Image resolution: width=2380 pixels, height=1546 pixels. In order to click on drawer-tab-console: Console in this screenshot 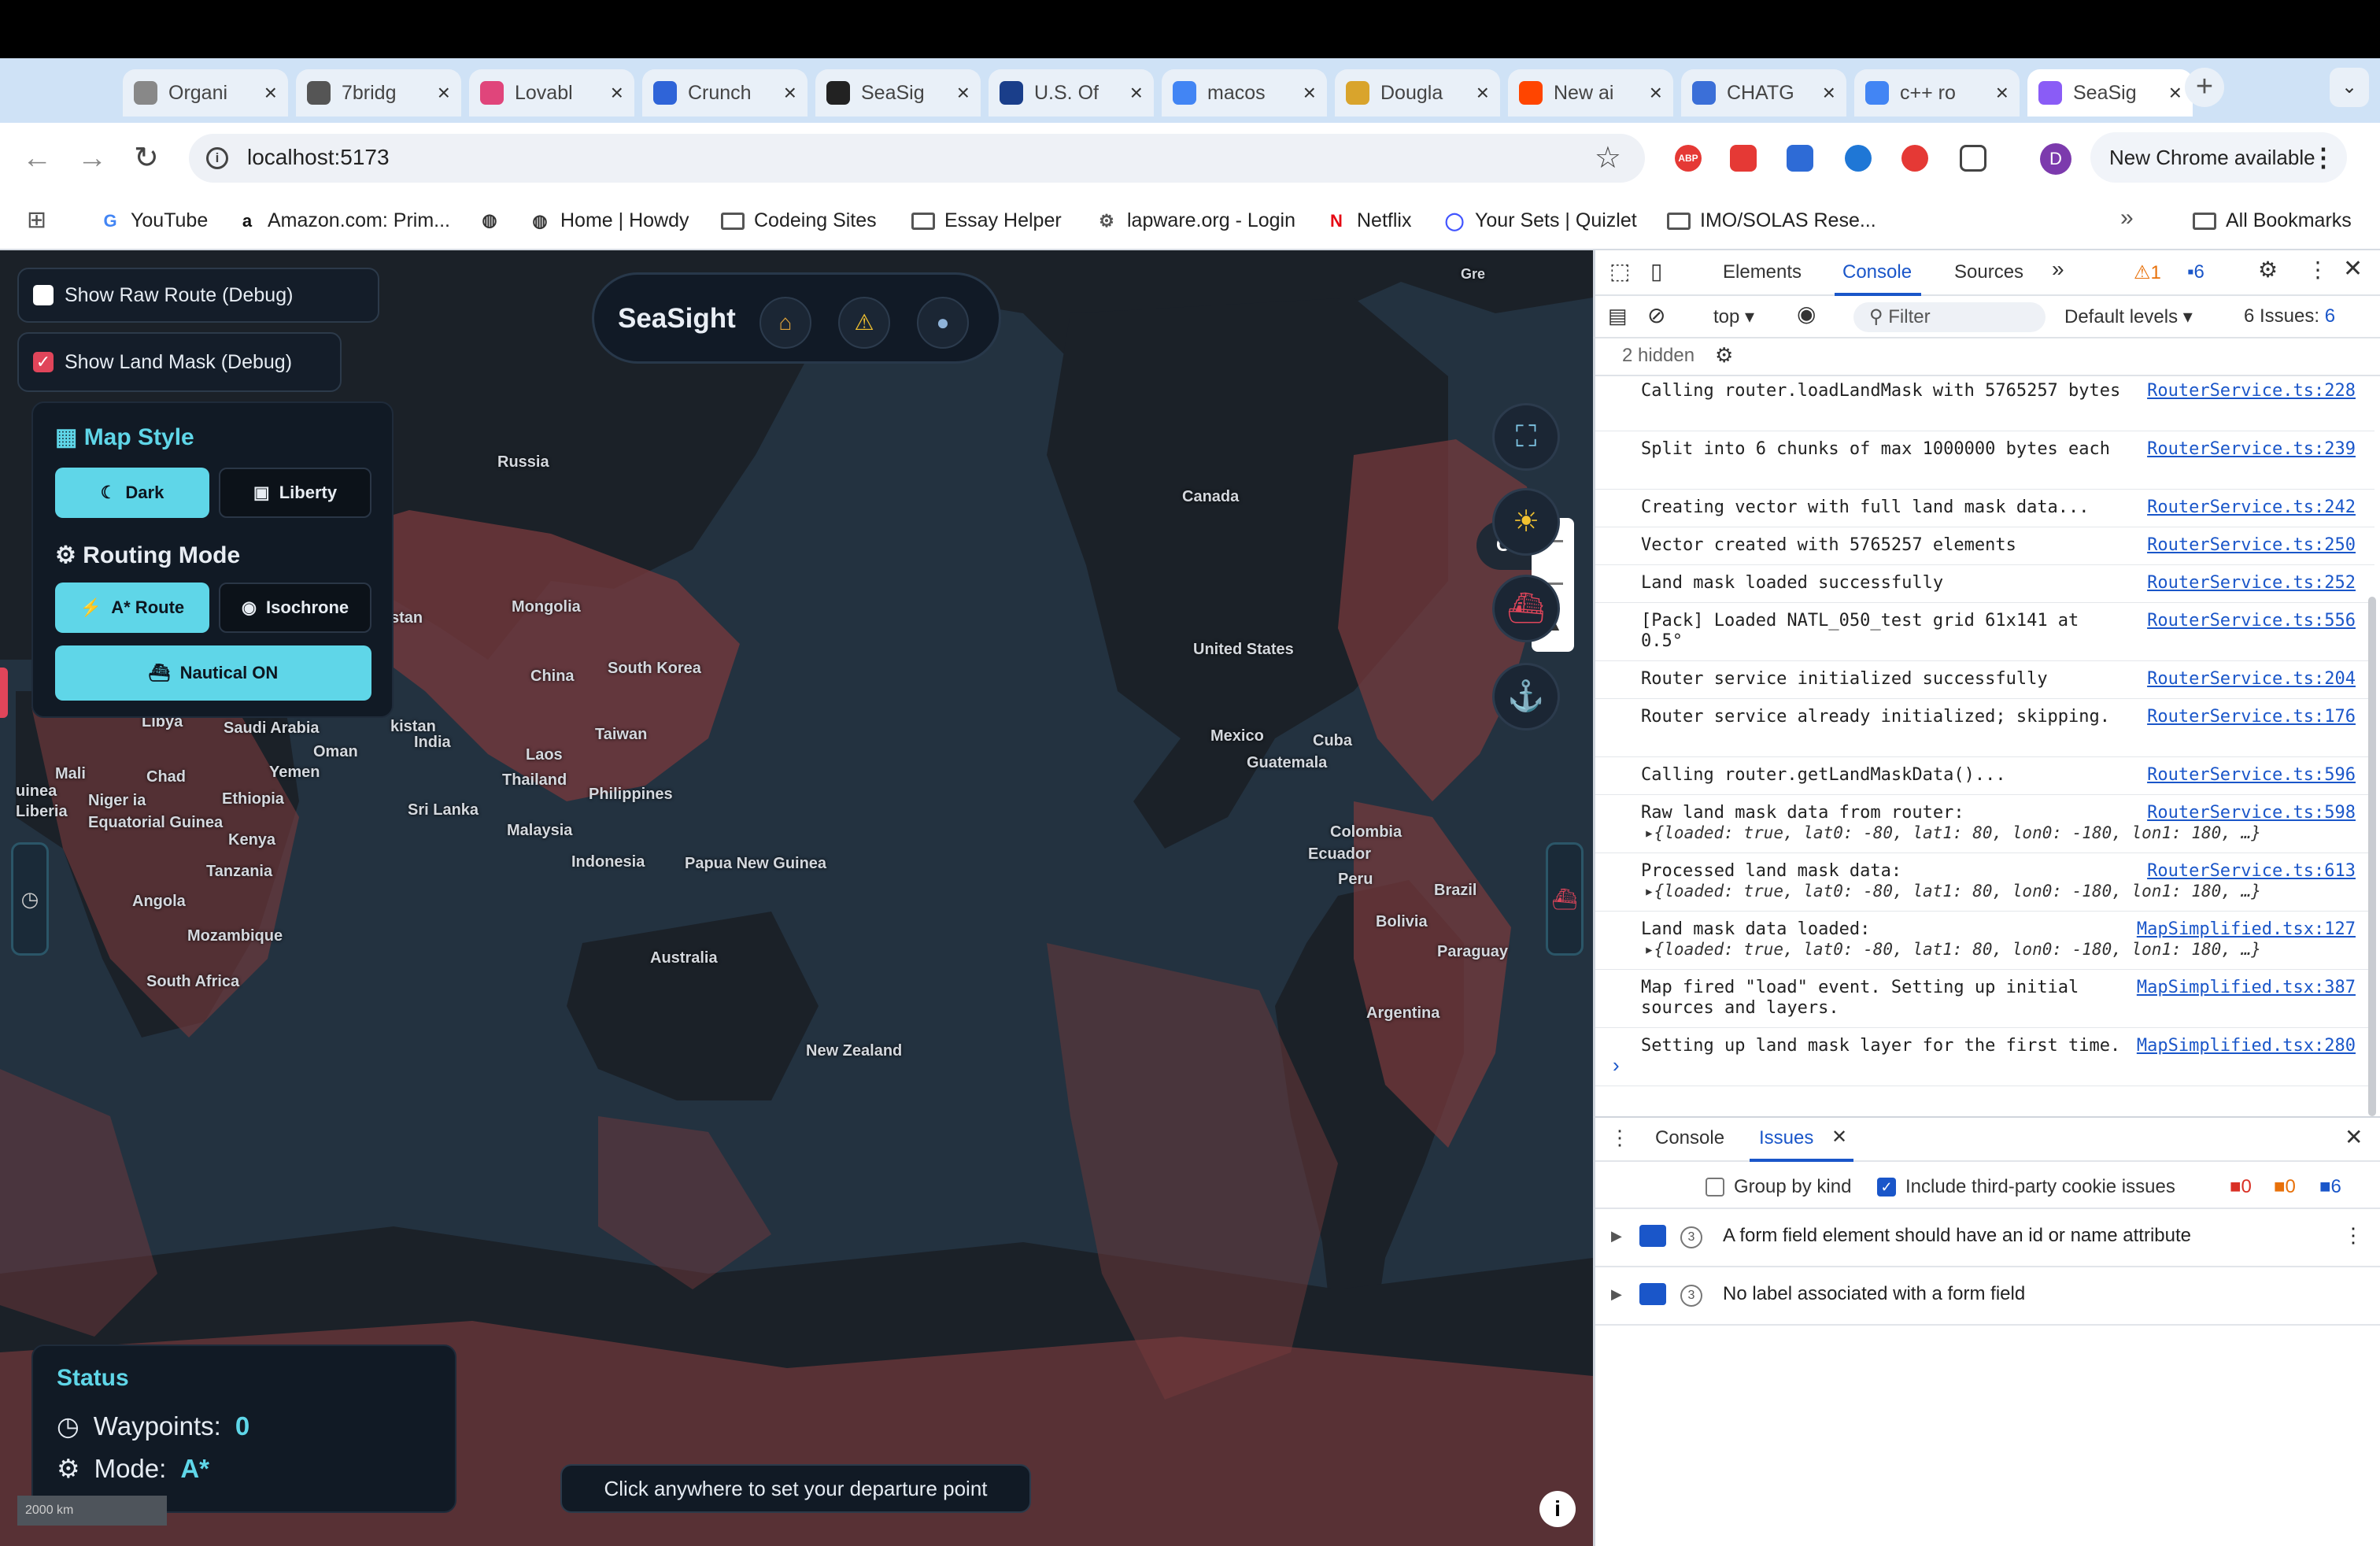, I will do `click(1689, 1138)`.